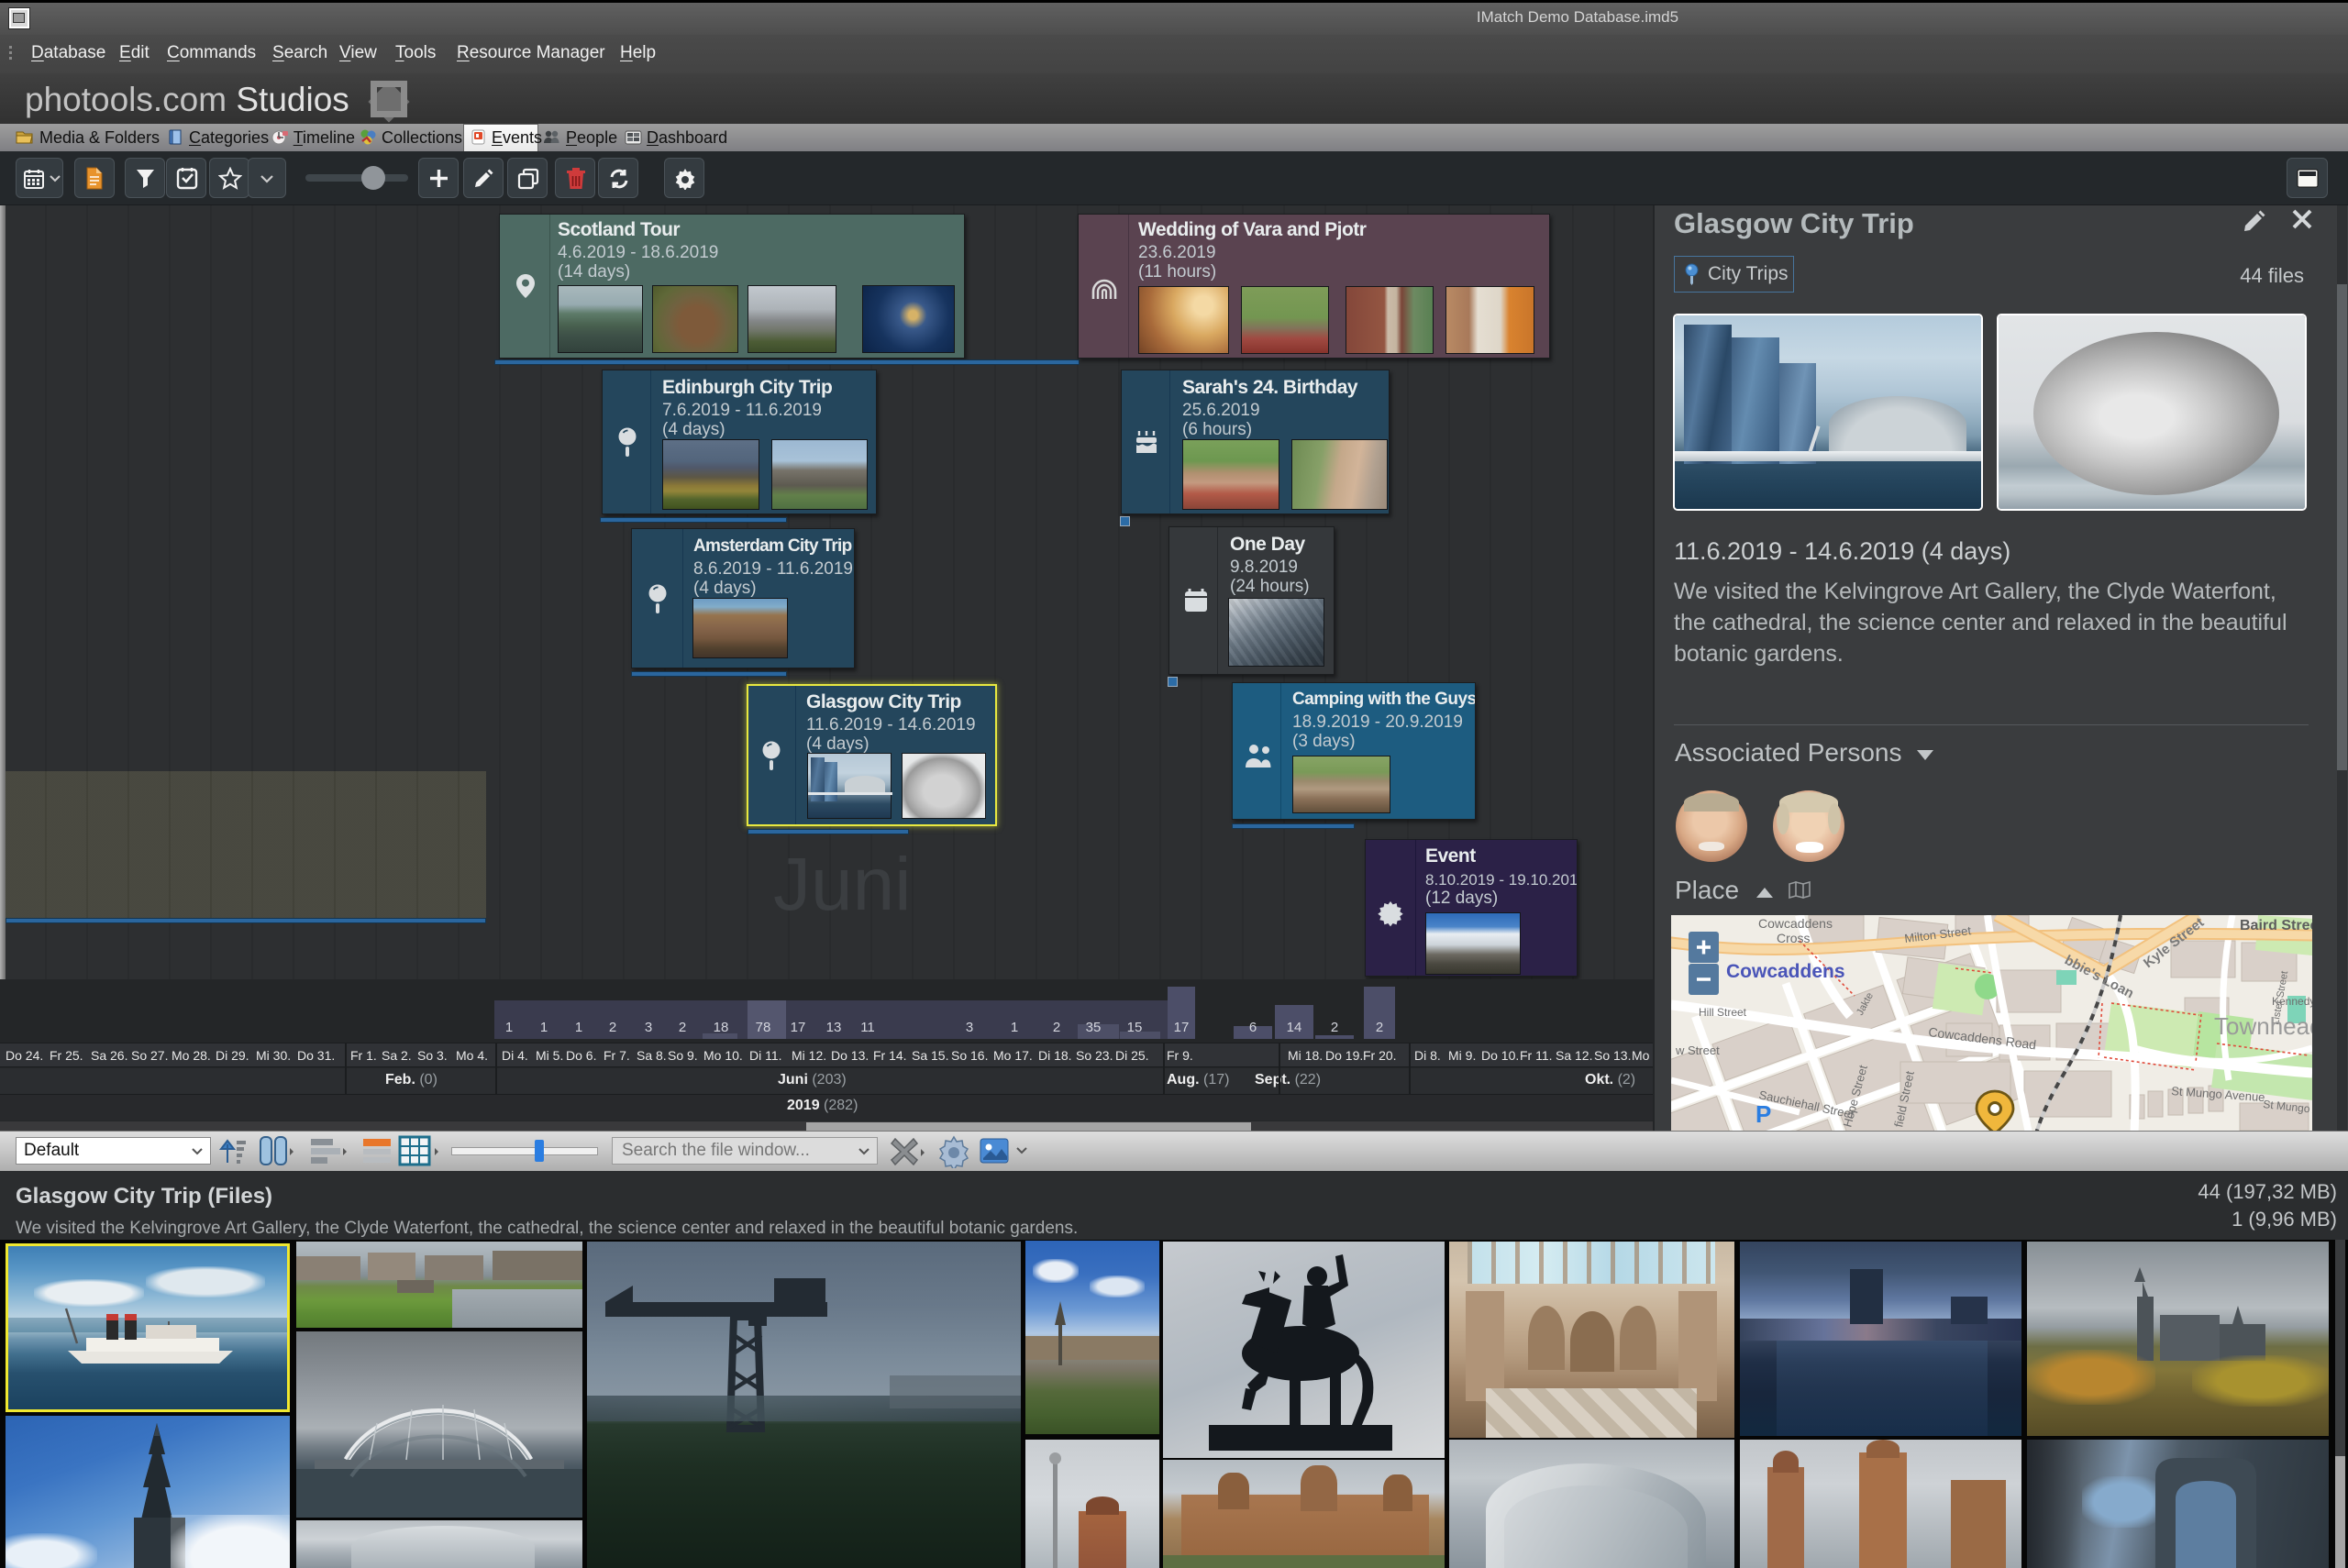 This screenshot has height=1568, width=2348. What do you see at coordinates (1763, 1114) in the screenshot?
I see `svg-text: P` at bounding box center [1763, 1114].